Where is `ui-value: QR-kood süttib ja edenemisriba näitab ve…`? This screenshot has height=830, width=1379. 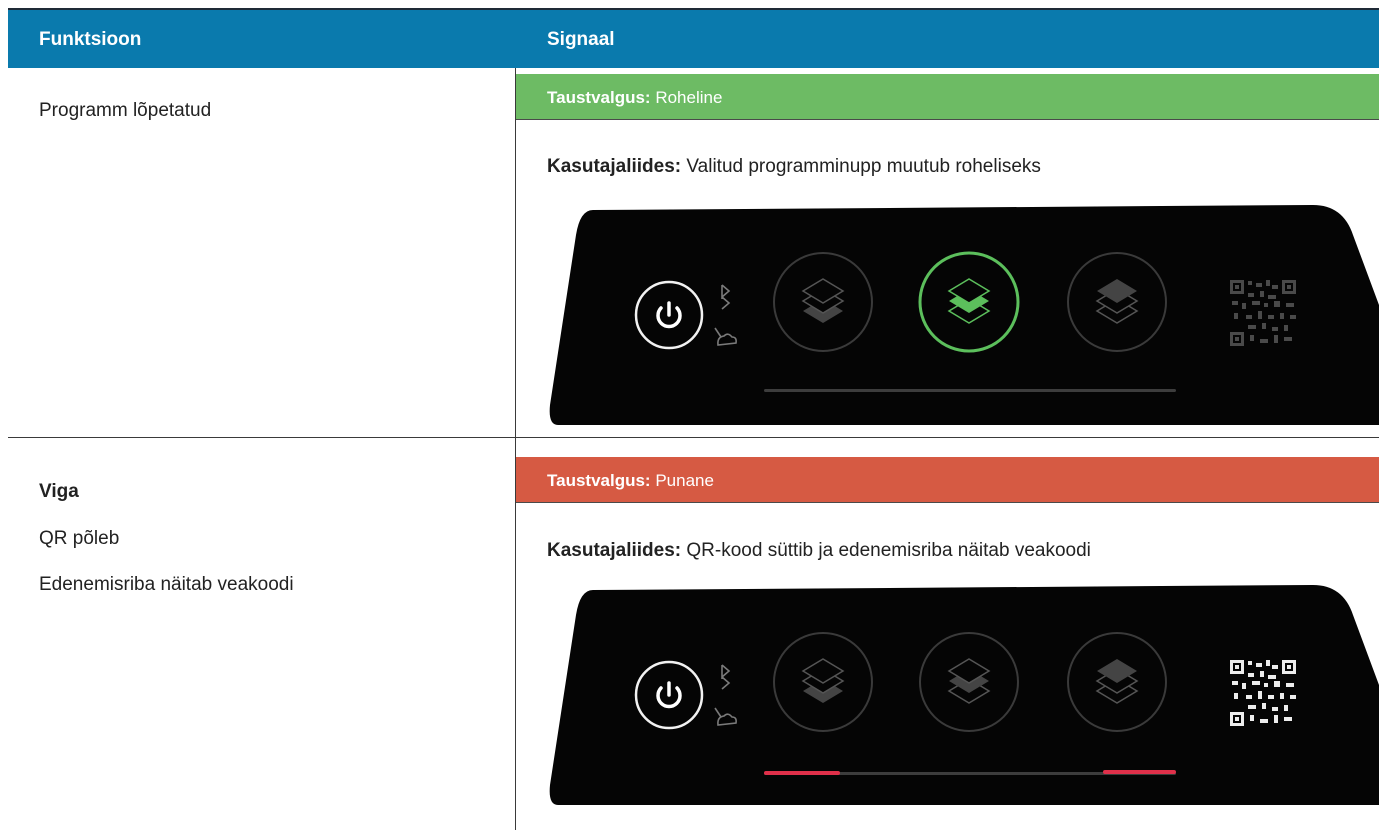 ui-value: QR-kood süttib ja edenemisriba näitab ve… is located at coordinates (888, 550).